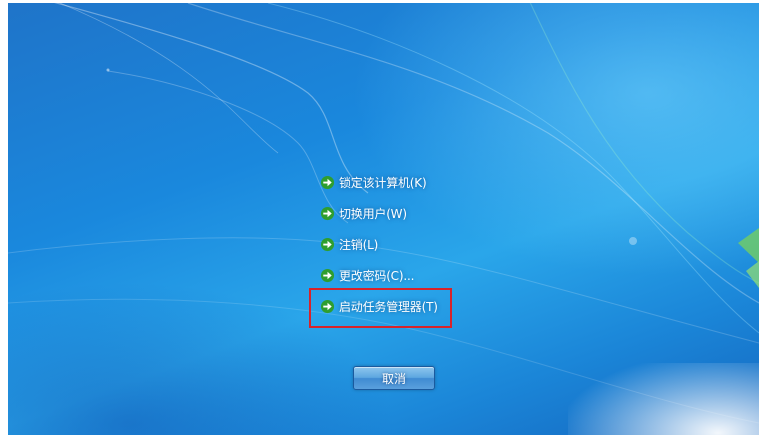 This screenshot has width=759, height=441. What do you see at coordinates (380, 308) in the screenshot?
I see `red-highlight-box` at bounding box center [380, 308].